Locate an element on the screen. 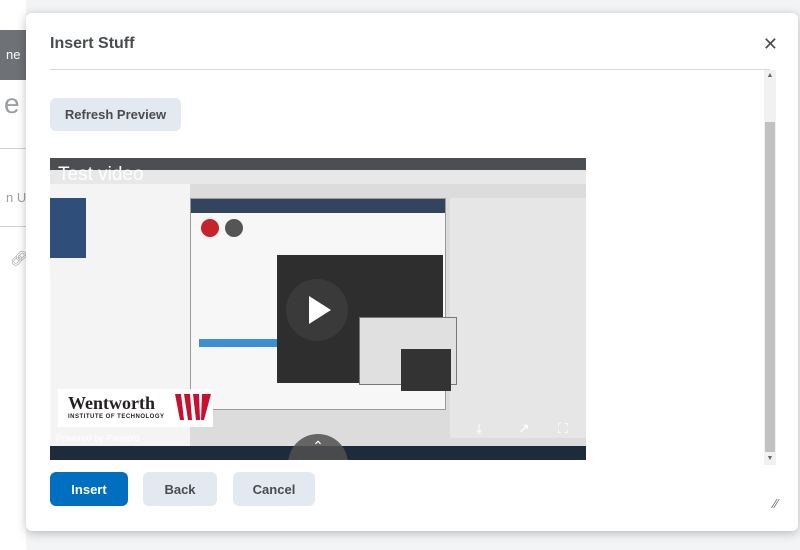 The image size is (800, 550). pause-icon is located at coordinates (234, 228).